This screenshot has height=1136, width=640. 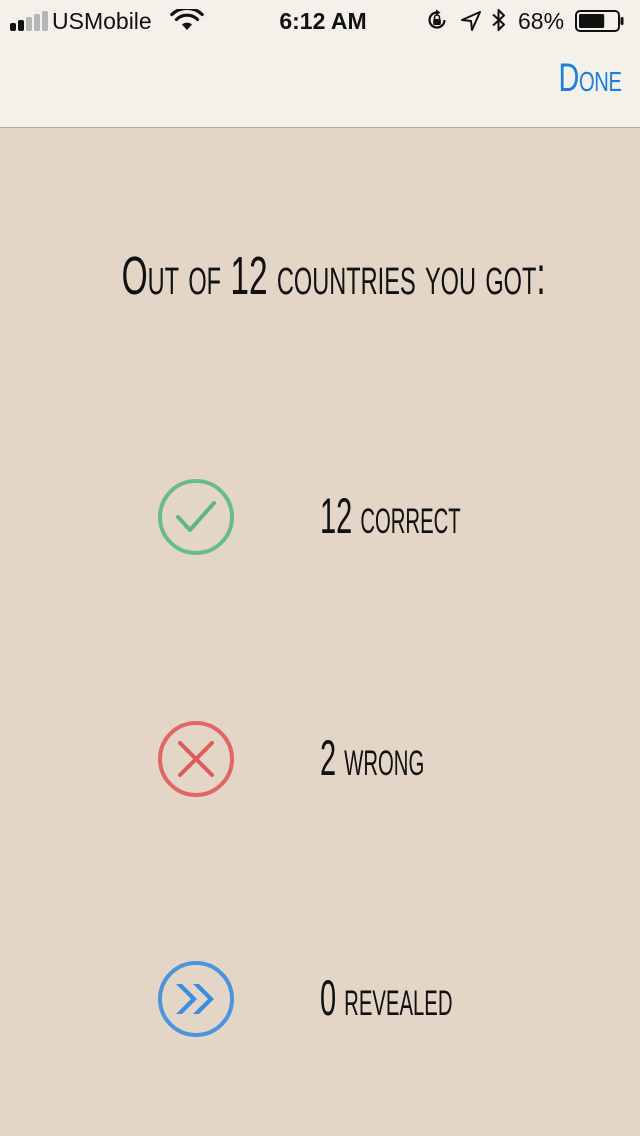 What do you see at coordinates (541, 21) in the screenshot?
I see `battery-percentage: 68%` at bounding box center [541, 21].